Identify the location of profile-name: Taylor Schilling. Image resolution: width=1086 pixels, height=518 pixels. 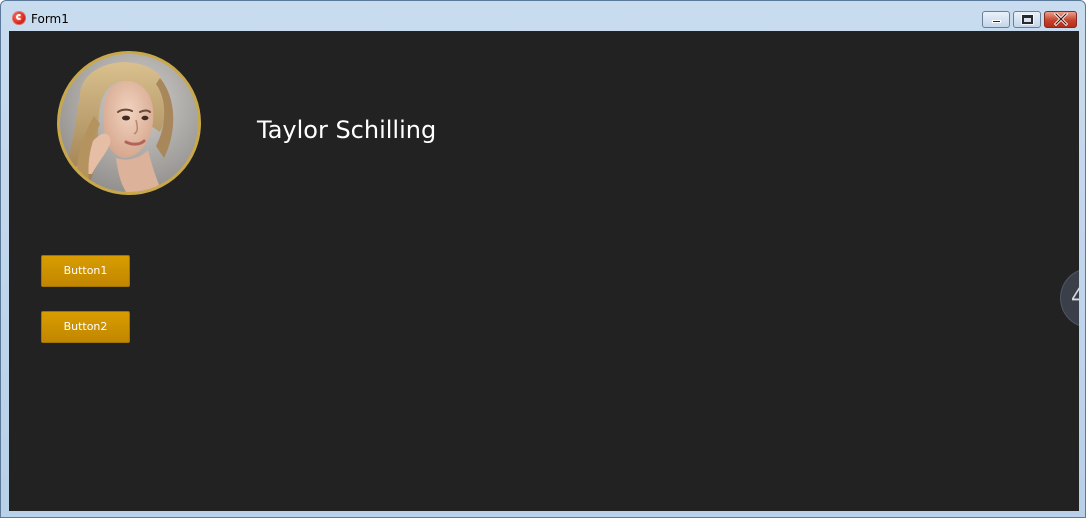
(347, 130).